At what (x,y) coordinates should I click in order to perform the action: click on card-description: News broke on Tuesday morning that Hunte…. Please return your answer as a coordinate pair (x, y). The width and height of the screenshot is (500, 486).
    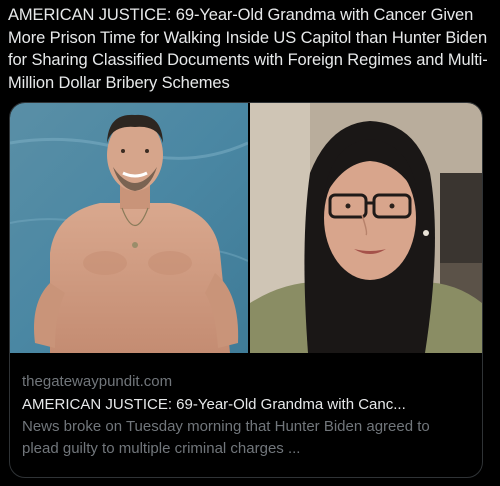
    Looking at the image, I should click on (226, 437).